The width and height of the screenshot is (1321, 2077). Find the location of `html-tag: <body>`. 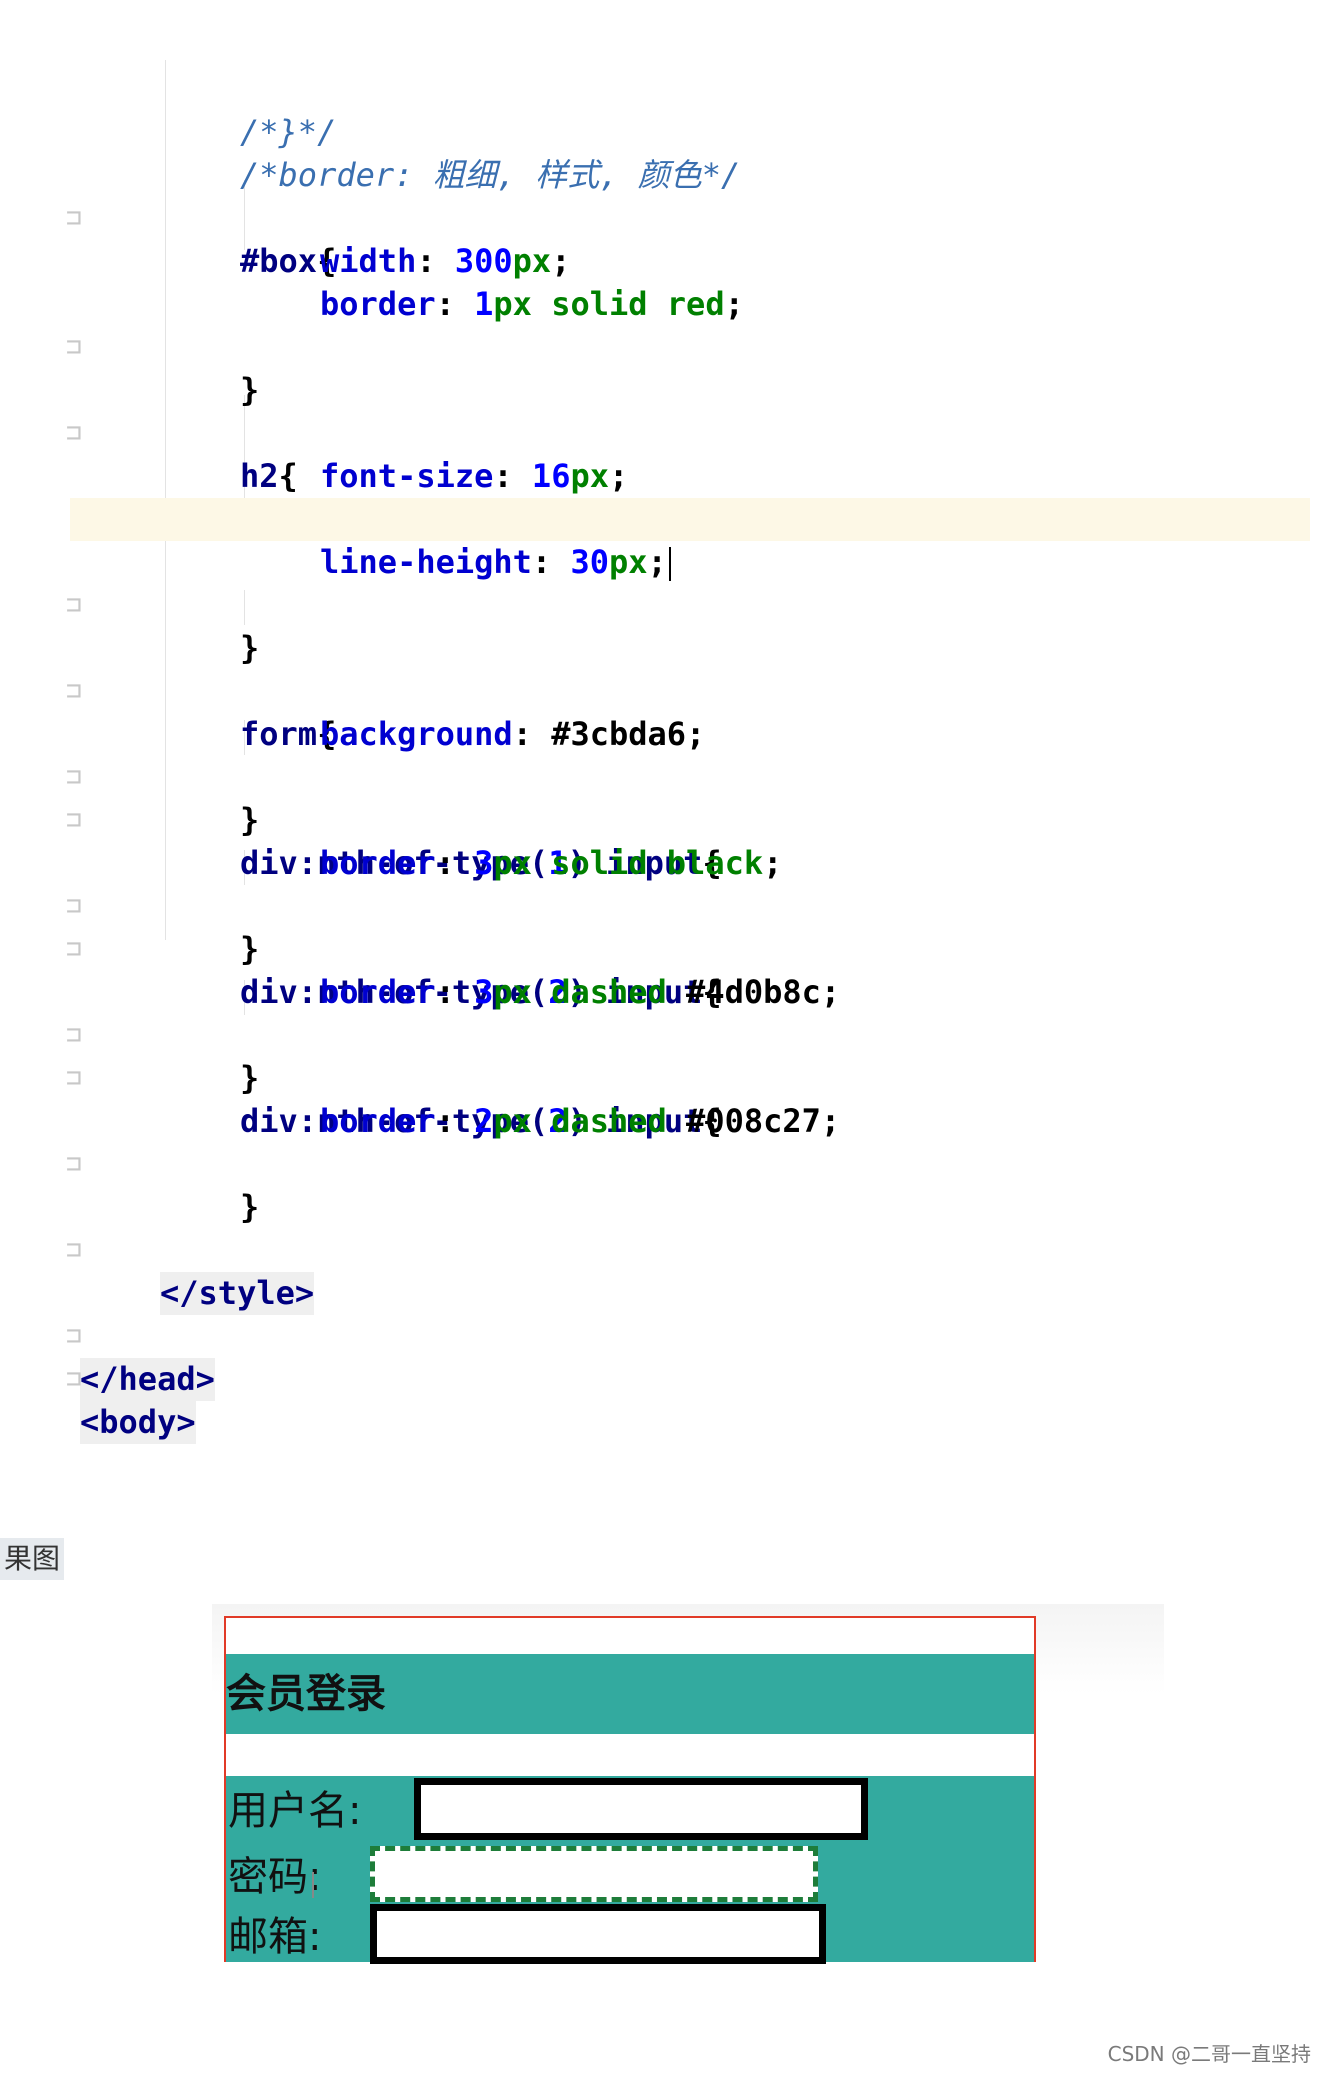

html-tag: <body> is located at coordinates (138, 1422).